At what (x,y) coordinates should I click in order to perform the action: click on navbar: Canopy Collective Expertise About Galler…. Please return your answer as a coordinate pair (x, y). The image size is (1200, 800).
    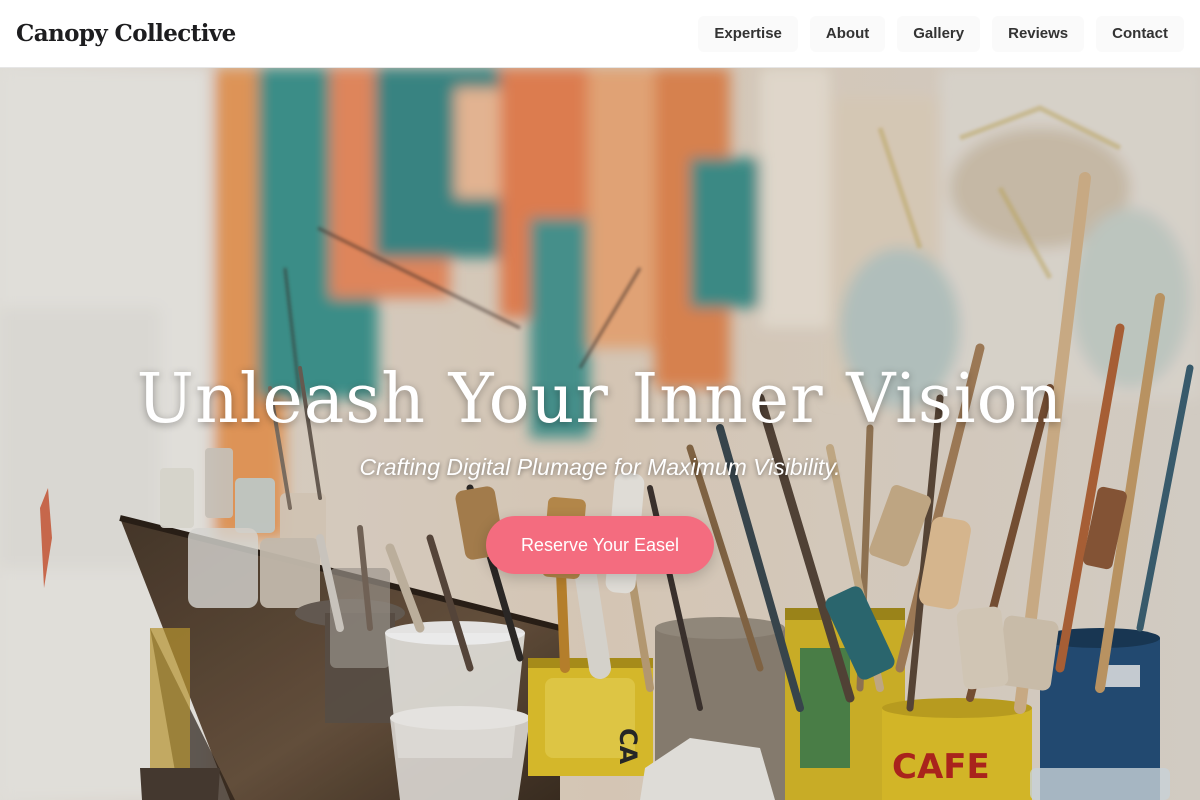
    Looking at the image, I should click on (600, 34).